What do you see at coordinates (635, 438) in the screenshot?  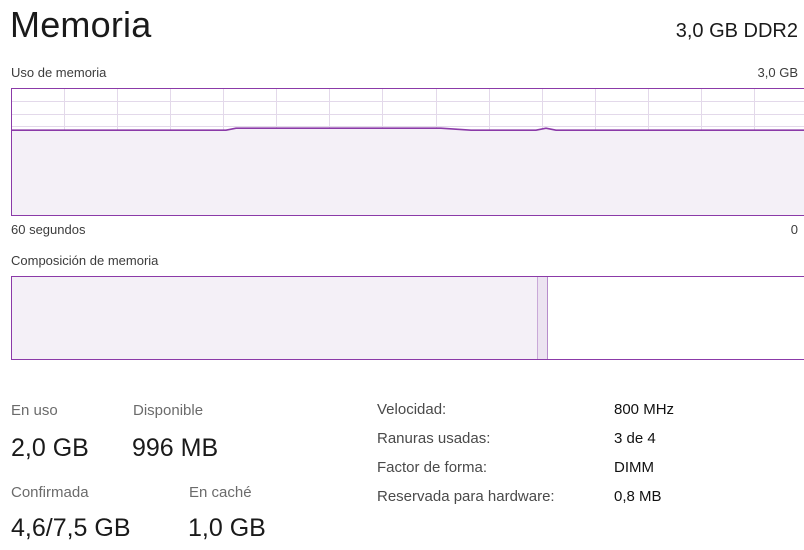 I see `slots-value: 3 de 4` at bounding box center [635, 438].